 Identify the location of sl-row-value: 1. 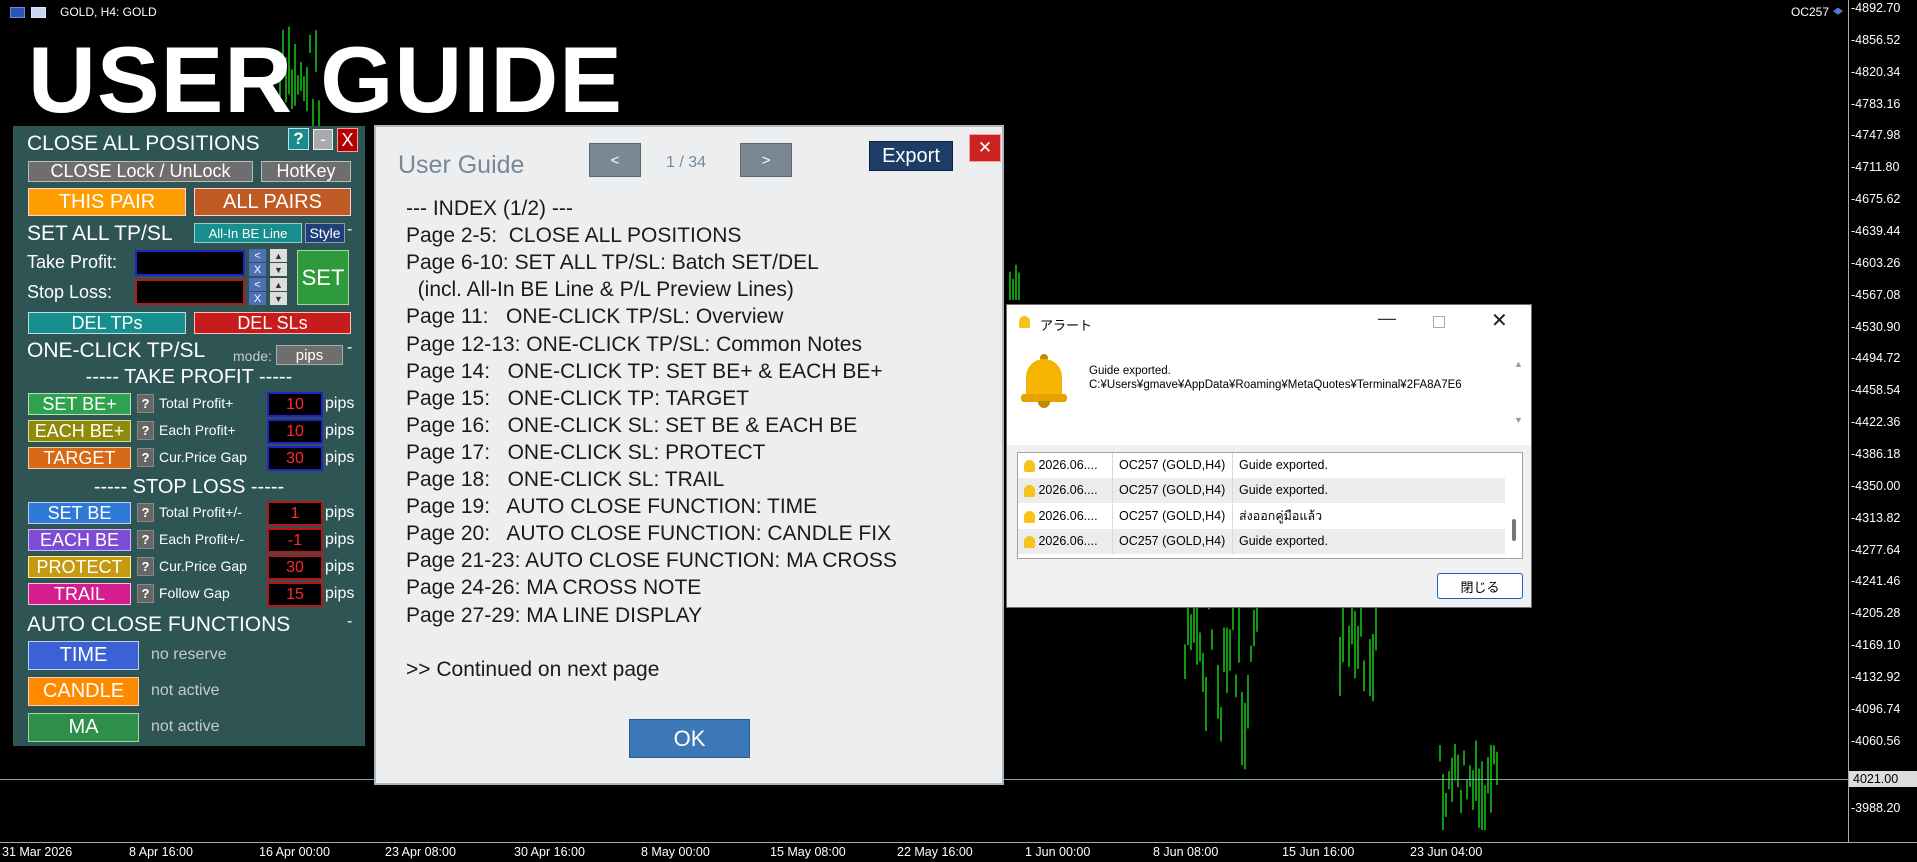
(295, 513).